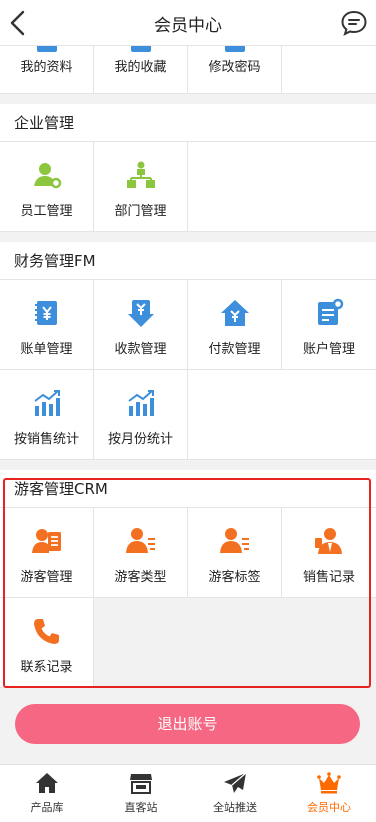 The width and height of the screenshot is (376, 822). What do you see at coordinates (188, 26) in the screenshot?
I see `page-title: 会员中心` at bounding box center [188, 26].